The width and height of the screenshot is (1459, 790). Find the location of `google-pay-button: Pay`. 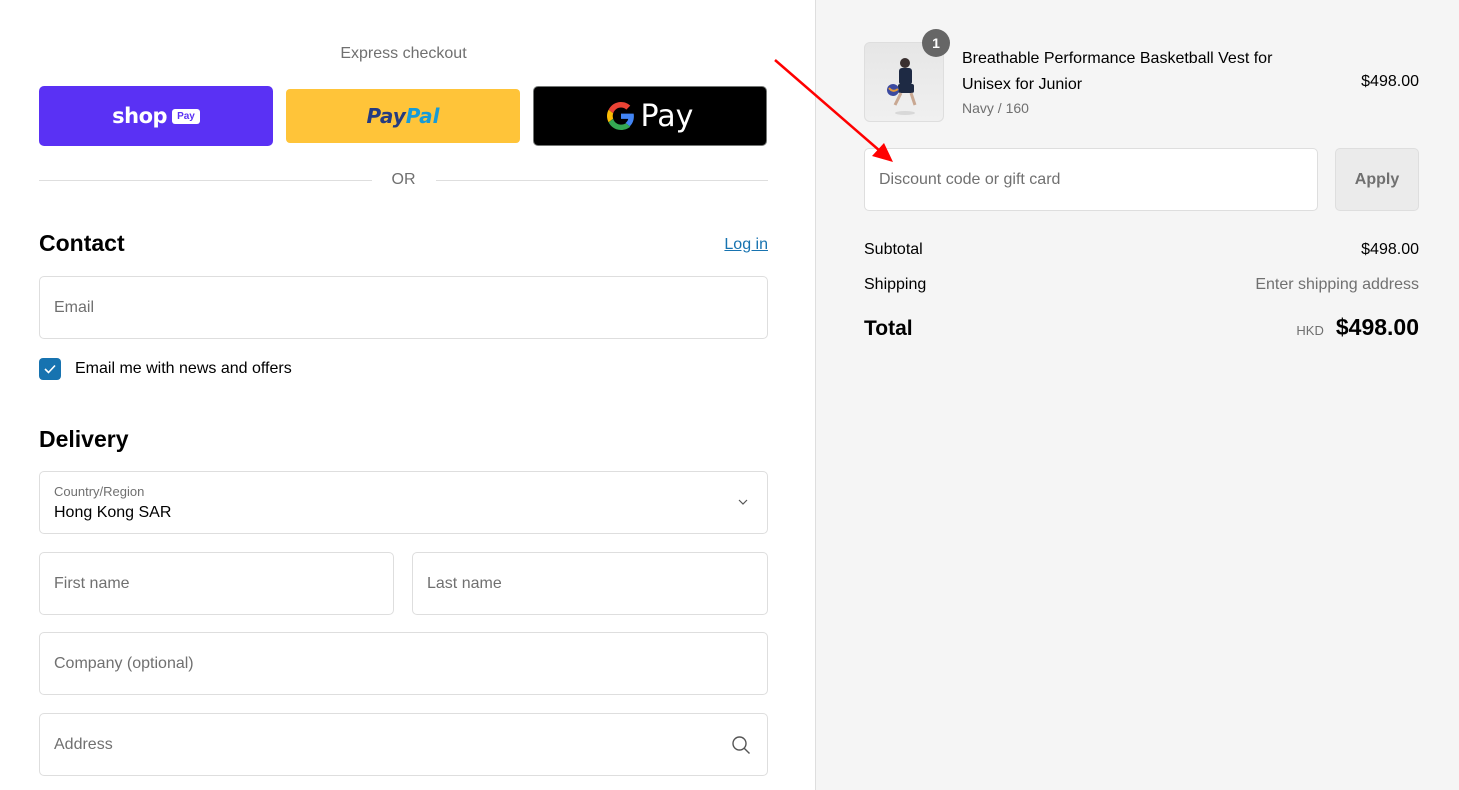

google-pay-button: Pay is located at coordinates (650, 116).